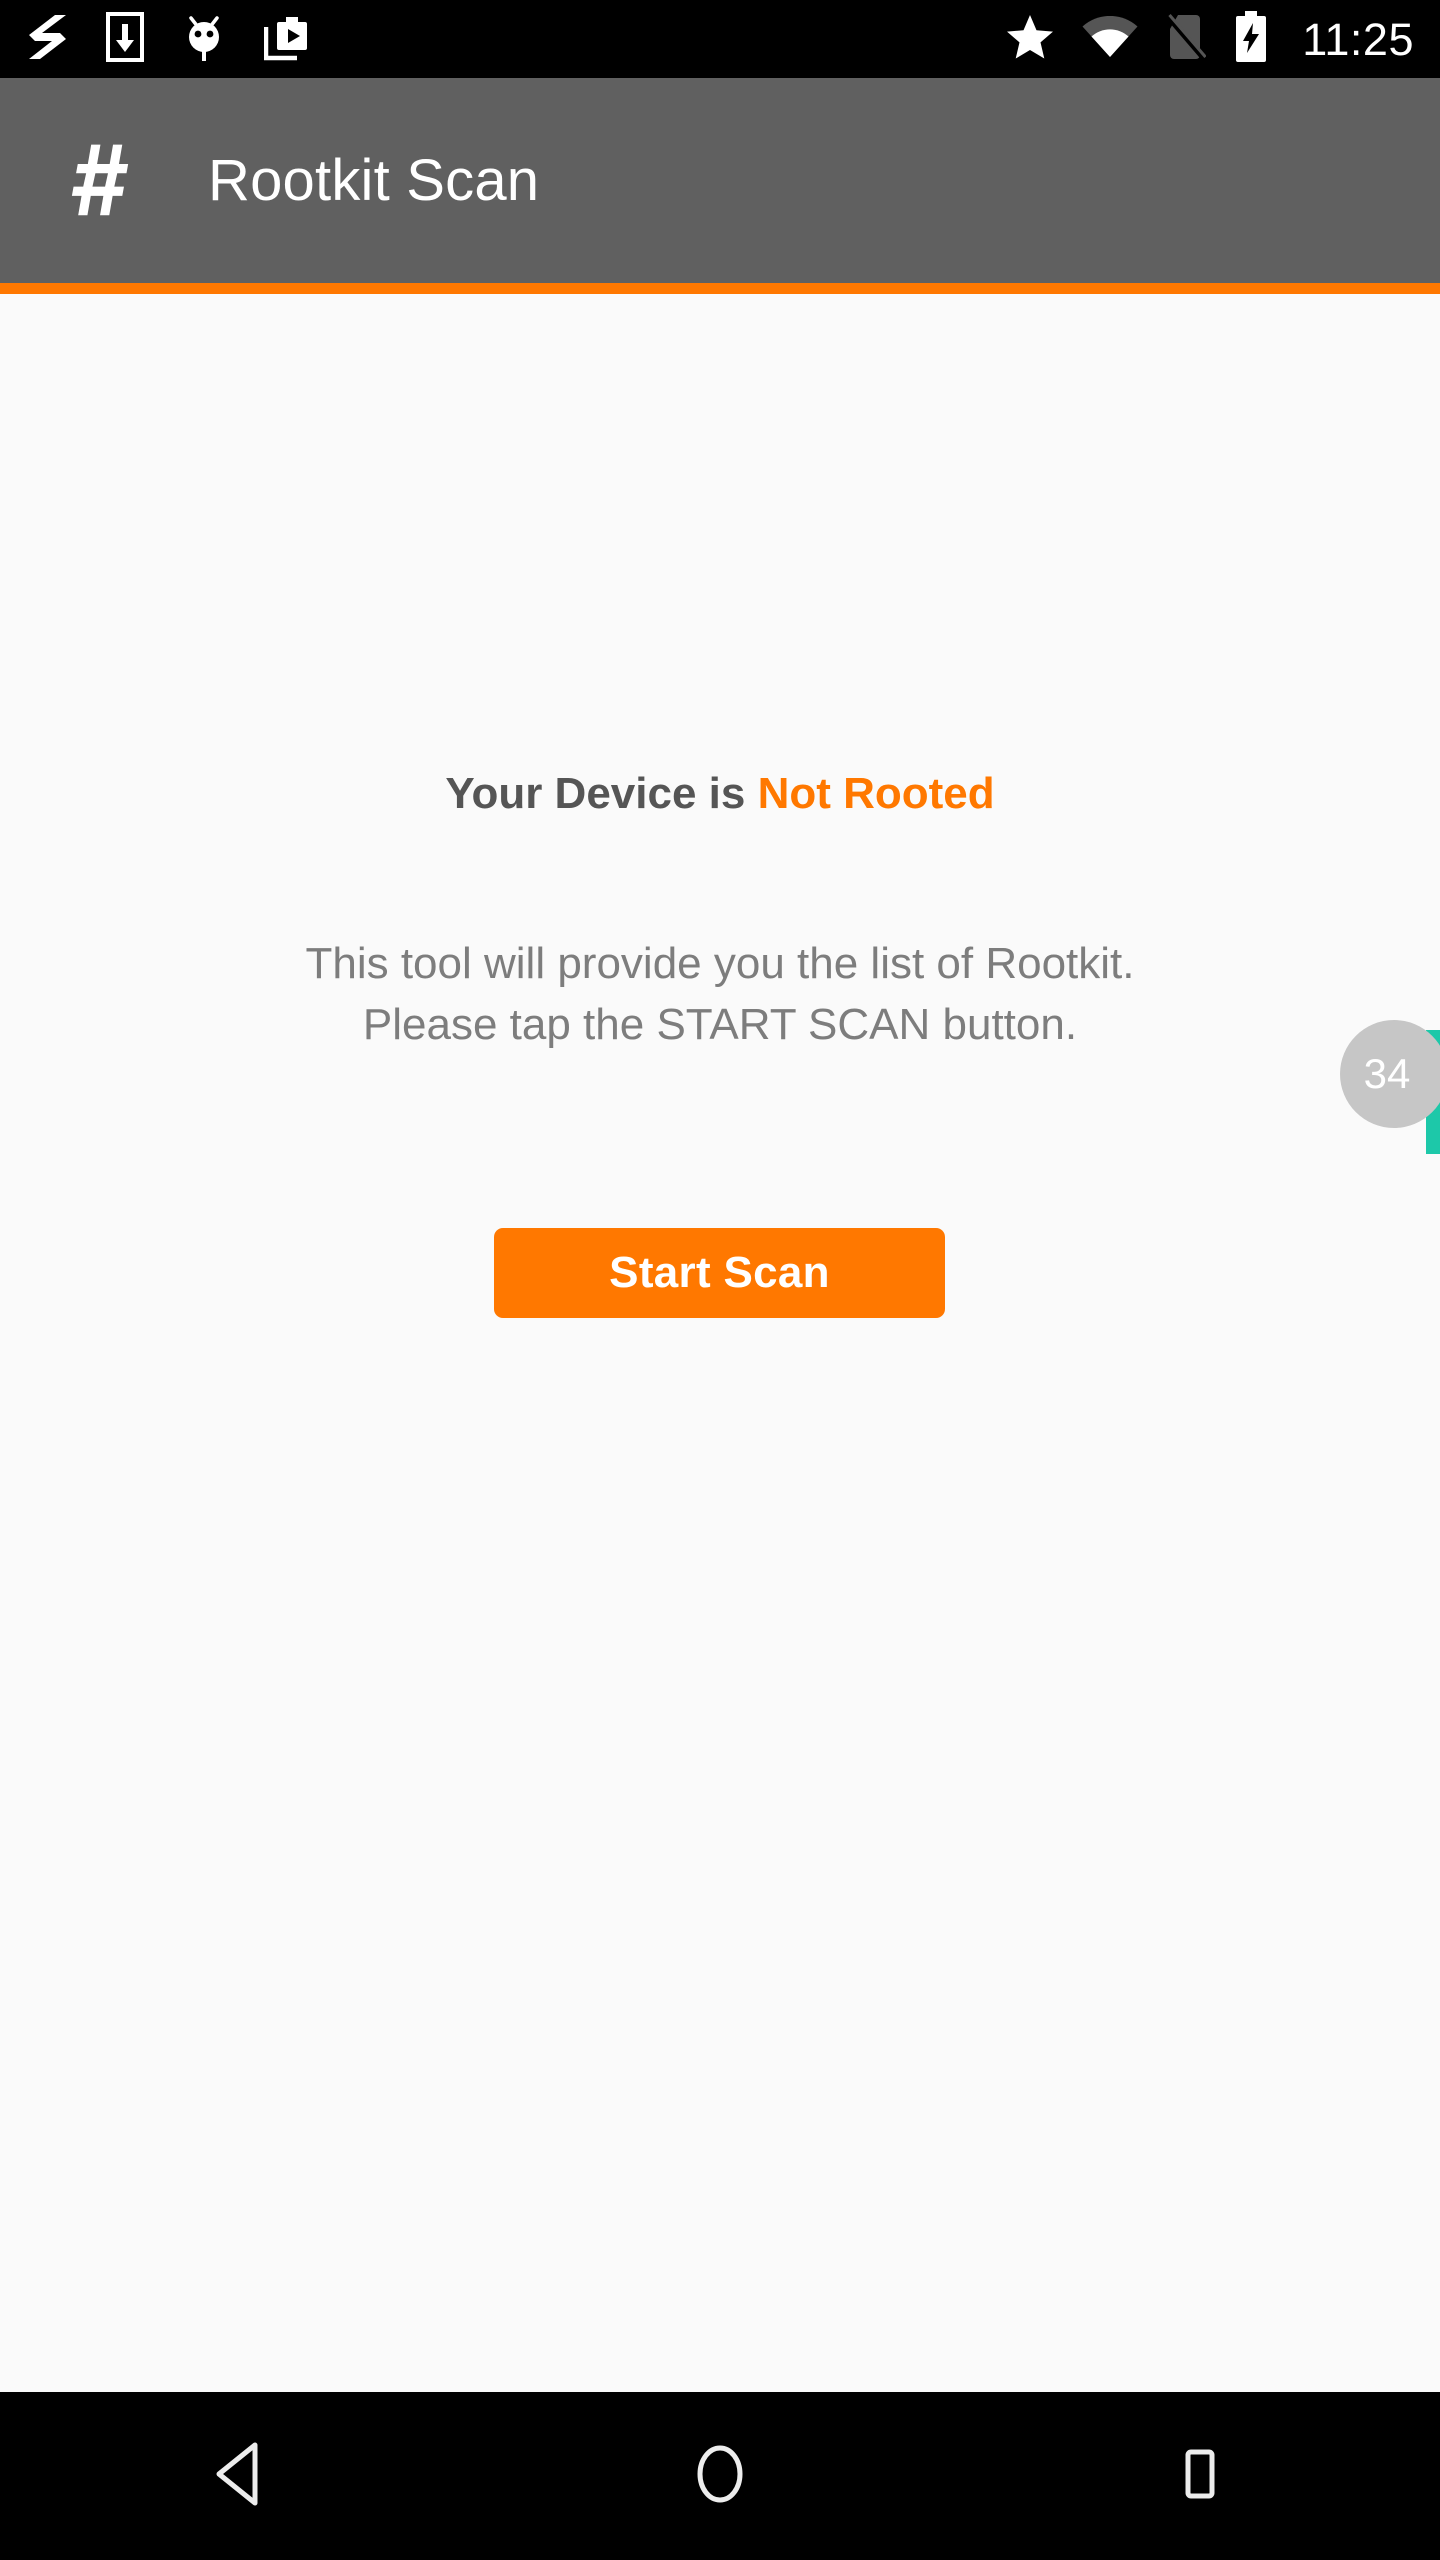  Describe the element at coordinates (876, 793) in the screenshot. I see `root-status-value: Not Rooted` at that location.